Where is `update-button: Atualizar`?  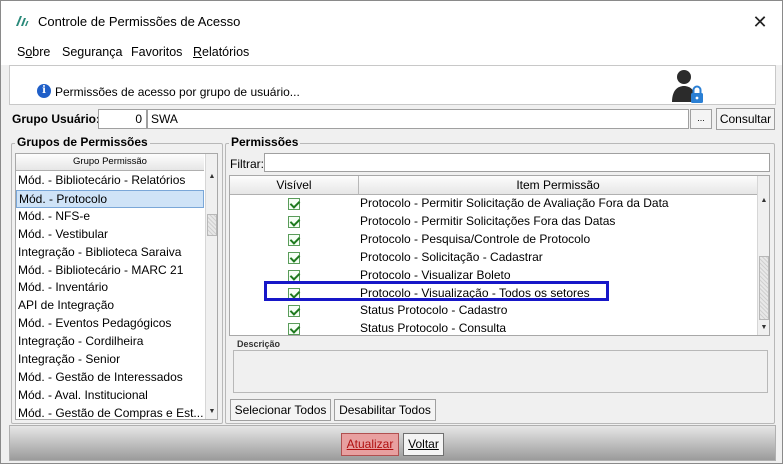 update-button: Atualizar is located at coordinates (370, 444).